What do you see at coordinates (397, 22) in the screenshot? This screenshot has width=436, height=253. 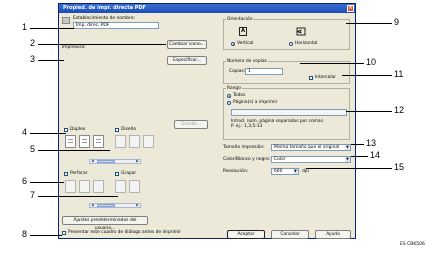 I see `callout-9: 9` at bounding box center [397, 22].